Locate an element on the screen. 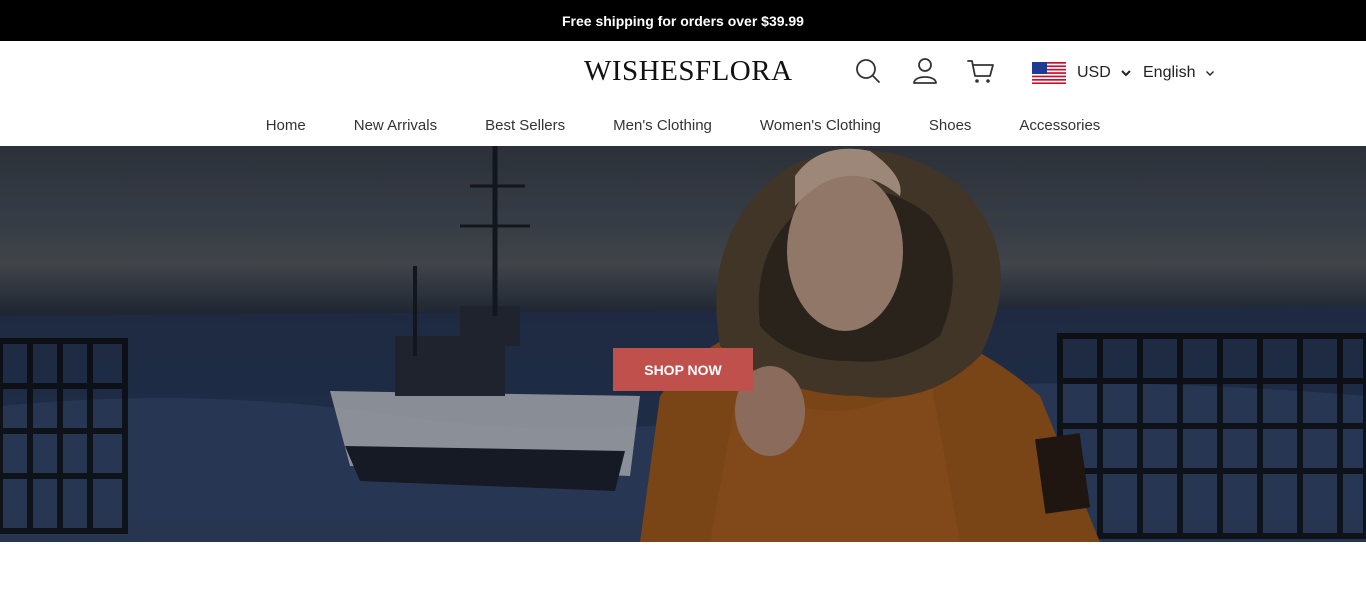 Image resolution: width=1366 pixels, height=600 pixels. site-logo: WISHESFLORA is located at coordinates (688, 71).